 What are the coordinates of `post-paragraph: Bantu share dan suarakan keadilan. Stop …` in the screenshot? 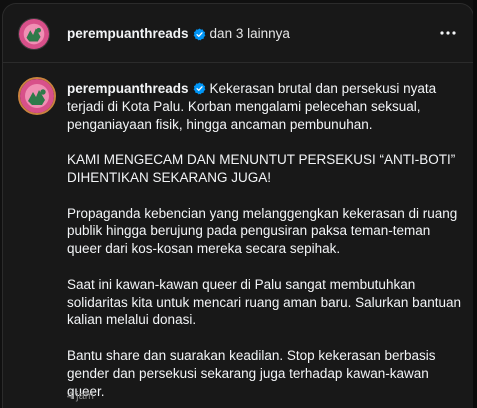 It's located at (251, 373).